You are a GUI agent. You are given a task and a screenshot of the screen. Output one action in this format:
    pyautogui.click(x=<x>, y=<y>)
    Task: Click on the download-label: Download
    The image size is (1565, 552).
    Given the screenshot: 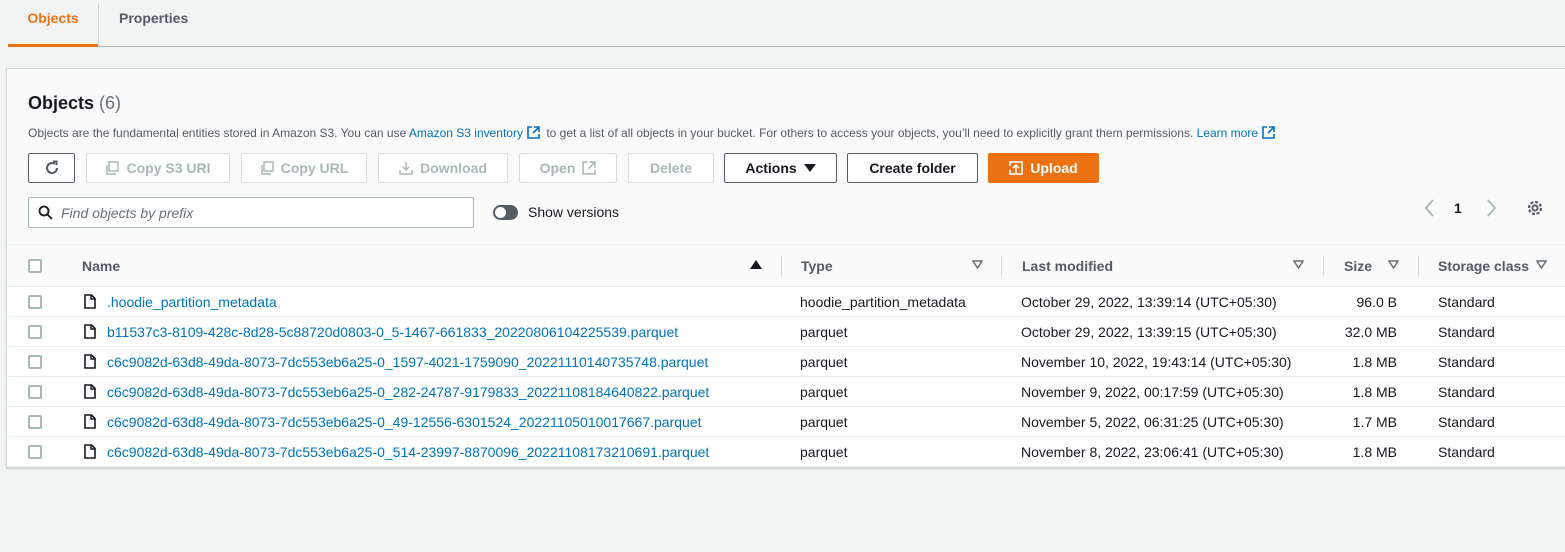 What is the action you would take?
    pyautogui.click(x=453, y=168)
    